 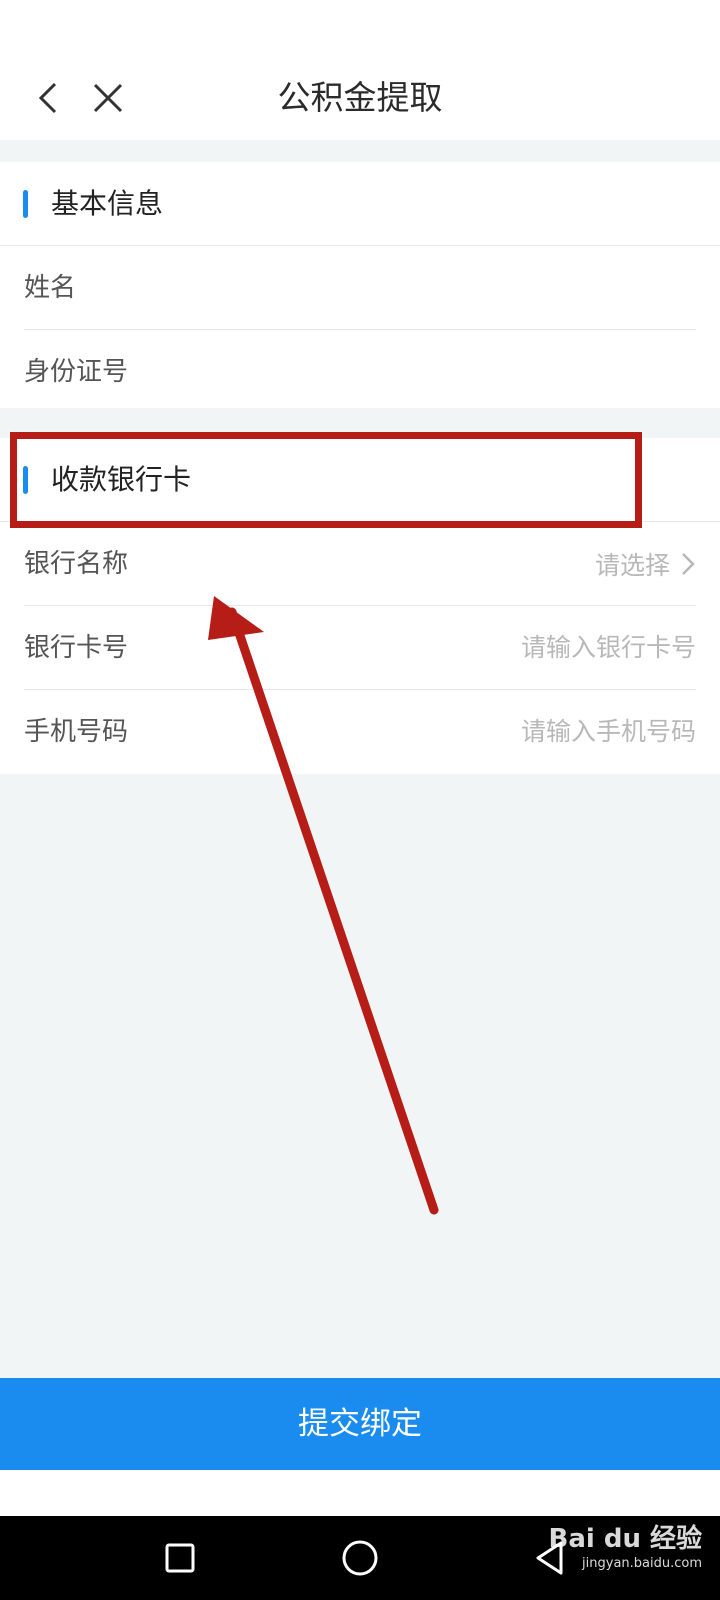 I want to click on home-button, so click(x=360, y=1558).